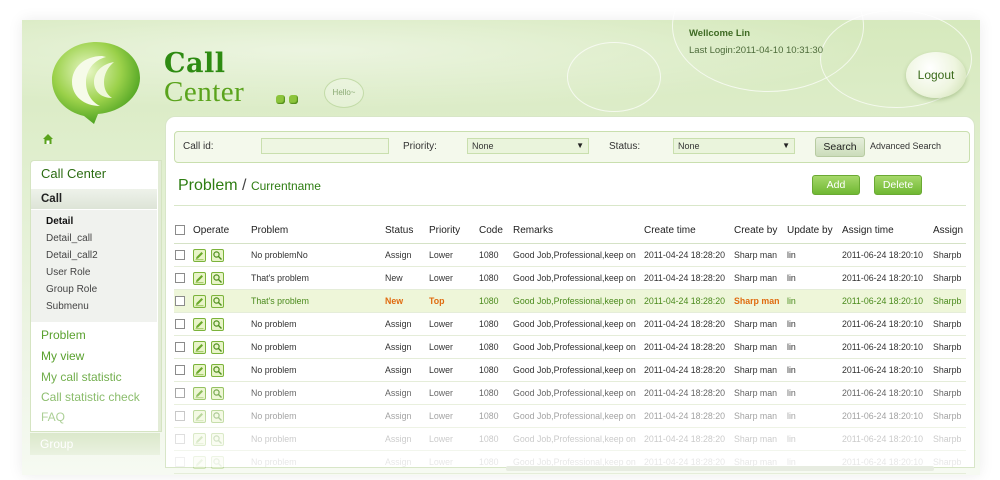 The width and height of the screenshot is (1000, 480). Describe the element at coordinates (63, 335) in the screenshot. I see `sidebar-link-problem: Problem` at that location.